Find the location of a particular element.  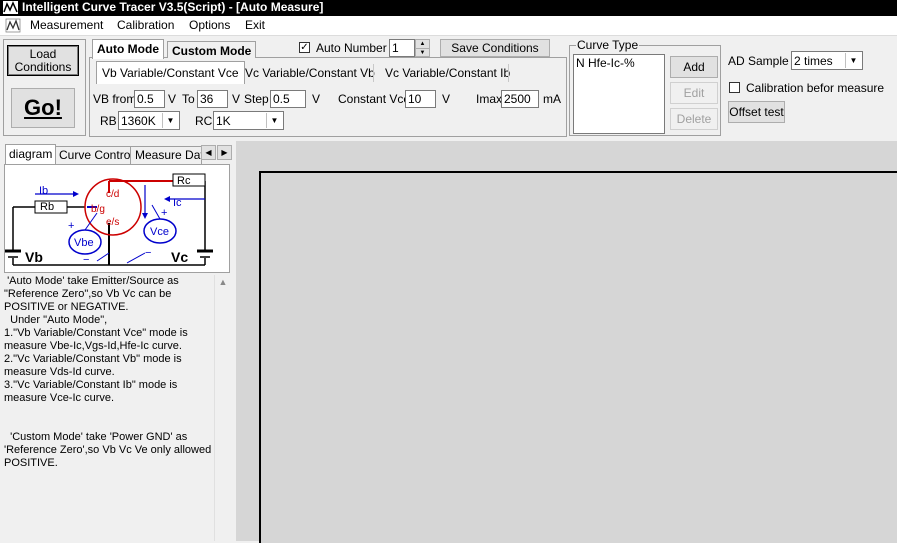

tab-scroll-right-icon: ▶ is located at coordinates (224, 152).